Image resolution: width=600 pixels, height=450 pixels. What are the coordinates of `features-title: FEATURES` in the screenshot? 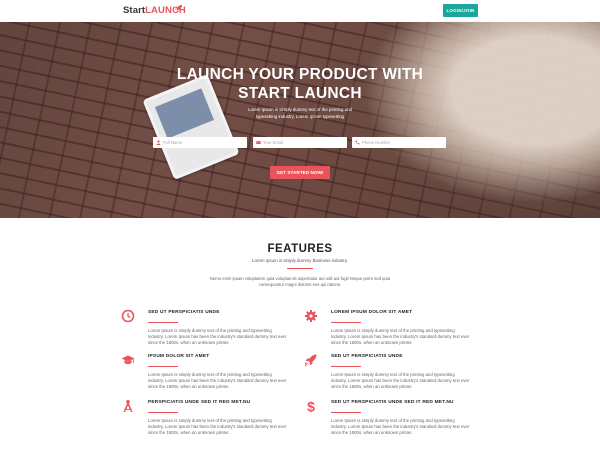 It's located at (300, 249).